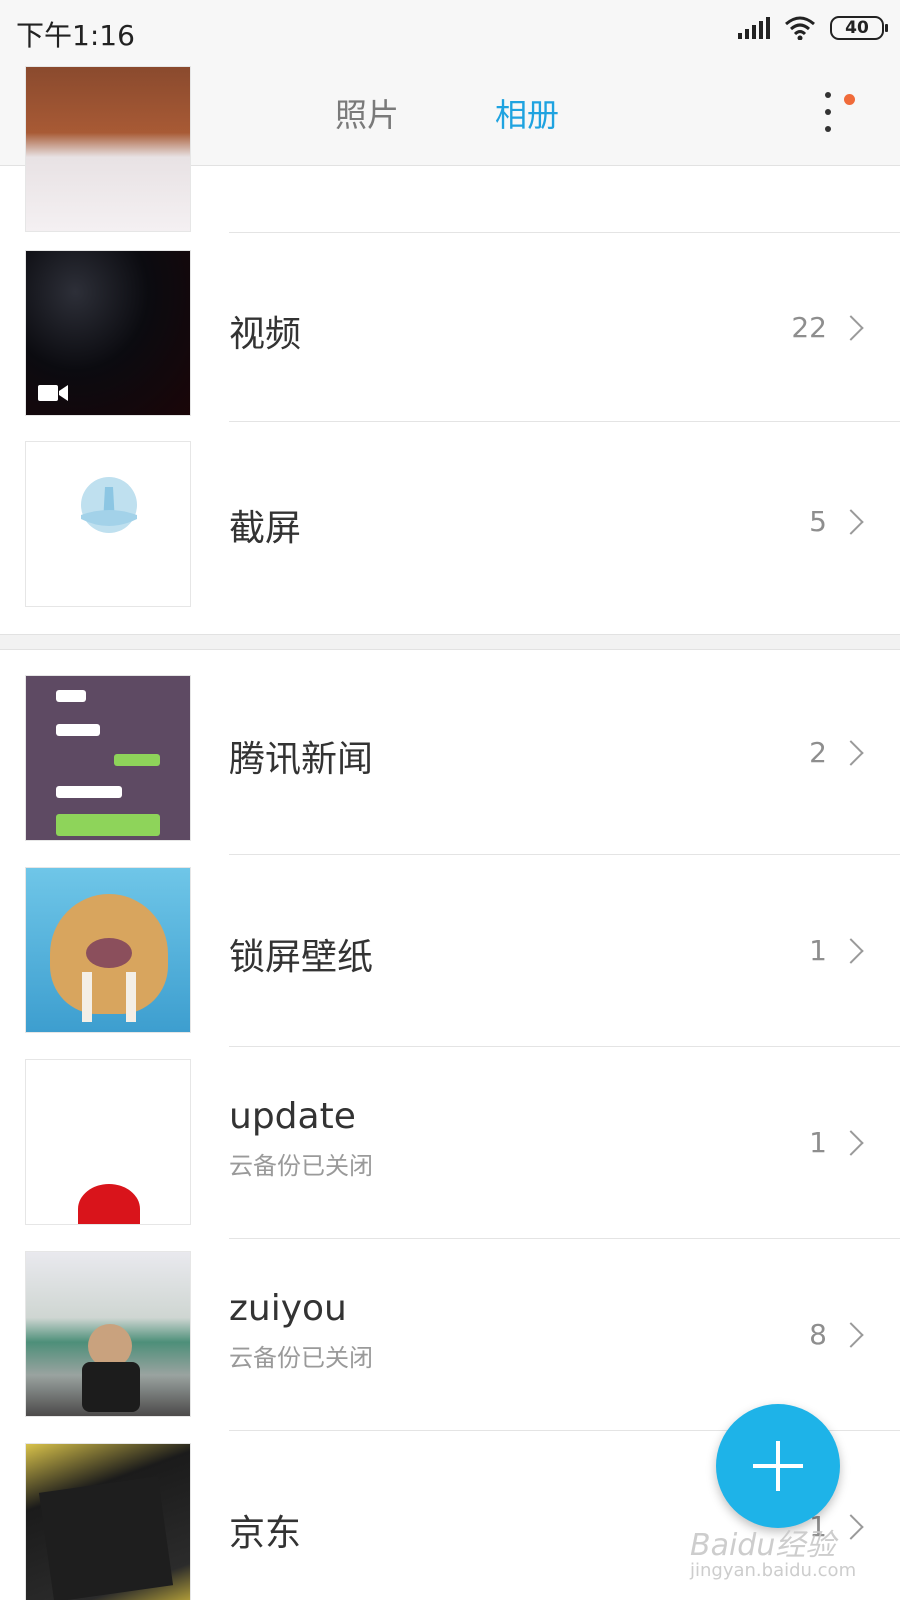 The width and height of the screenshot is (900, 1600). Describe the element at coordinates (450, 642) in the screenshot. I see `section-divider` at that location.